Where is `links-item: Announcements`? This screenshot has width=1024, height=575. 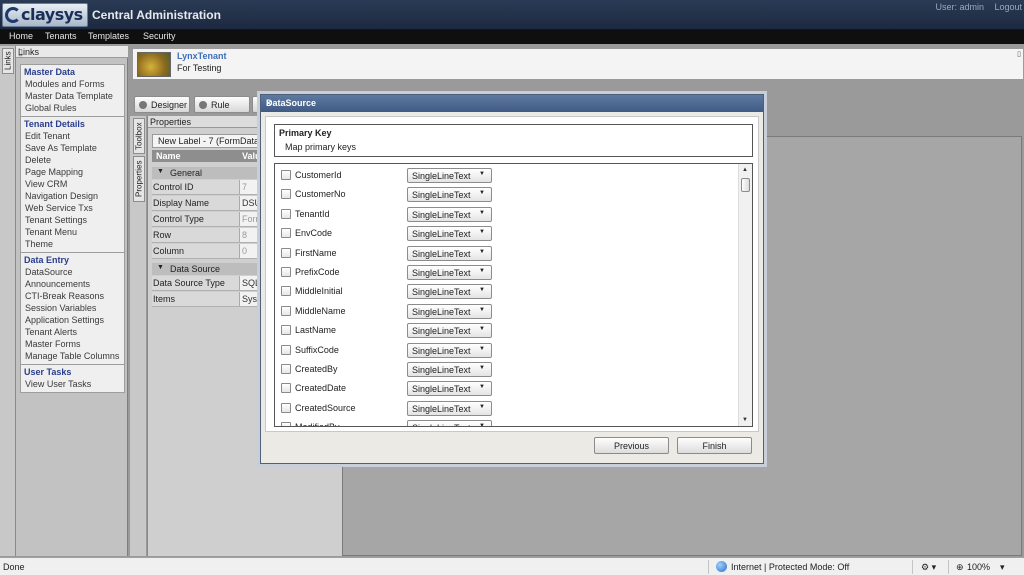 links-item: Announcements is located at coordinates (57, 284).